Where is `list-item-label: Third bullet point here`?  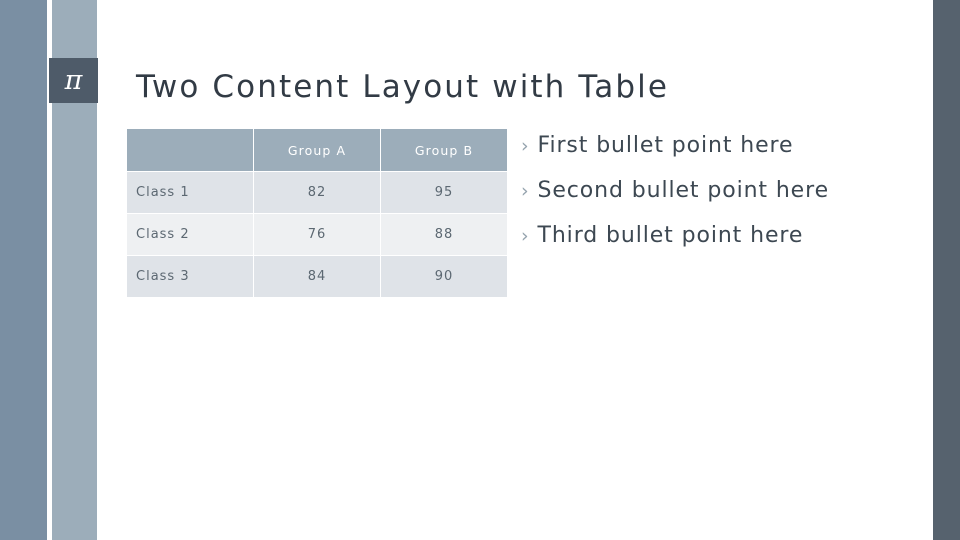
list-item-label: Third bullet point here is located at coordinates (670, 235).